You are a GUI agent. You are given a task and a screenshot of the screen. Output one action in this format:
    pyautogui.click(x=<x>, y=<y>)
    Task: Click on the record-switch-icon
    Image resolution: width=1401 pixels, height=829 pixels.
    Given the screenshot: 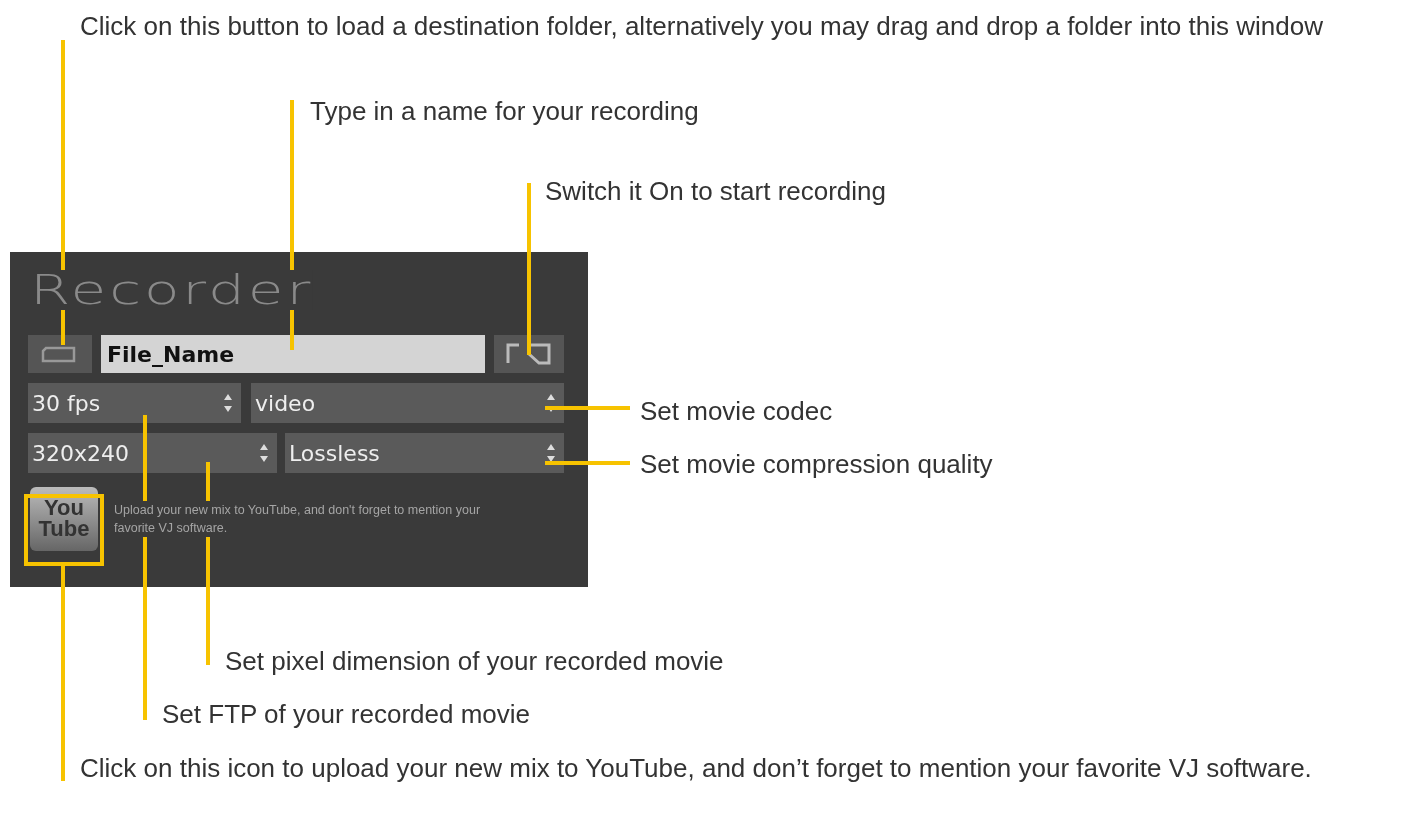 What is the action you would take?
    pyautogui.click(x=529, y=354)
    